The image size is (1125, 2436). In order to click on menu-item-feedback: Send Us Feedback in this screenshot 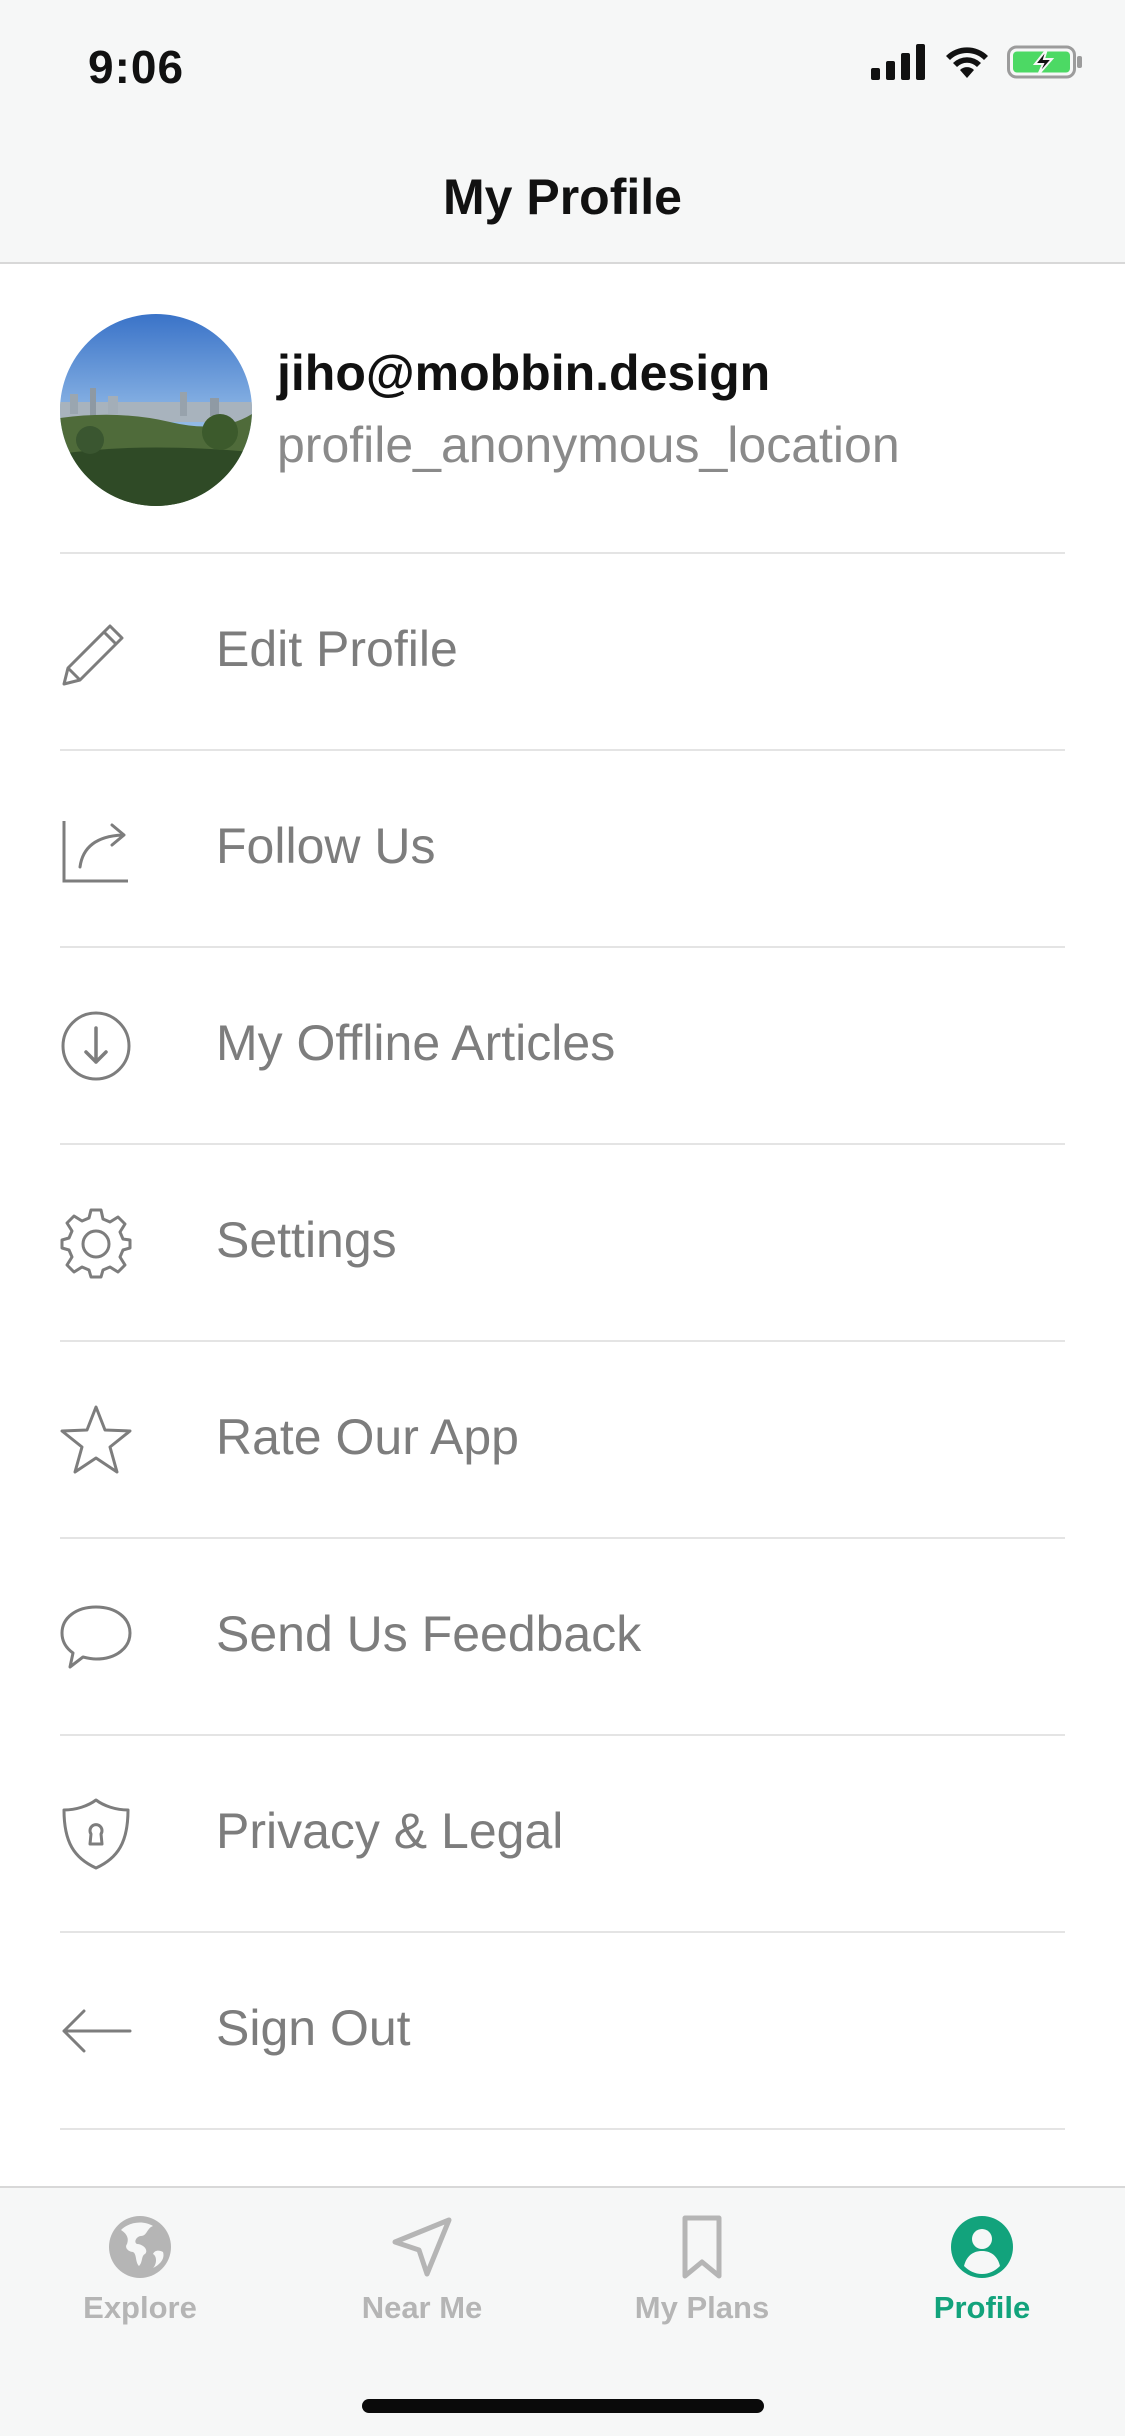, I will do `click(562, 1637)`.